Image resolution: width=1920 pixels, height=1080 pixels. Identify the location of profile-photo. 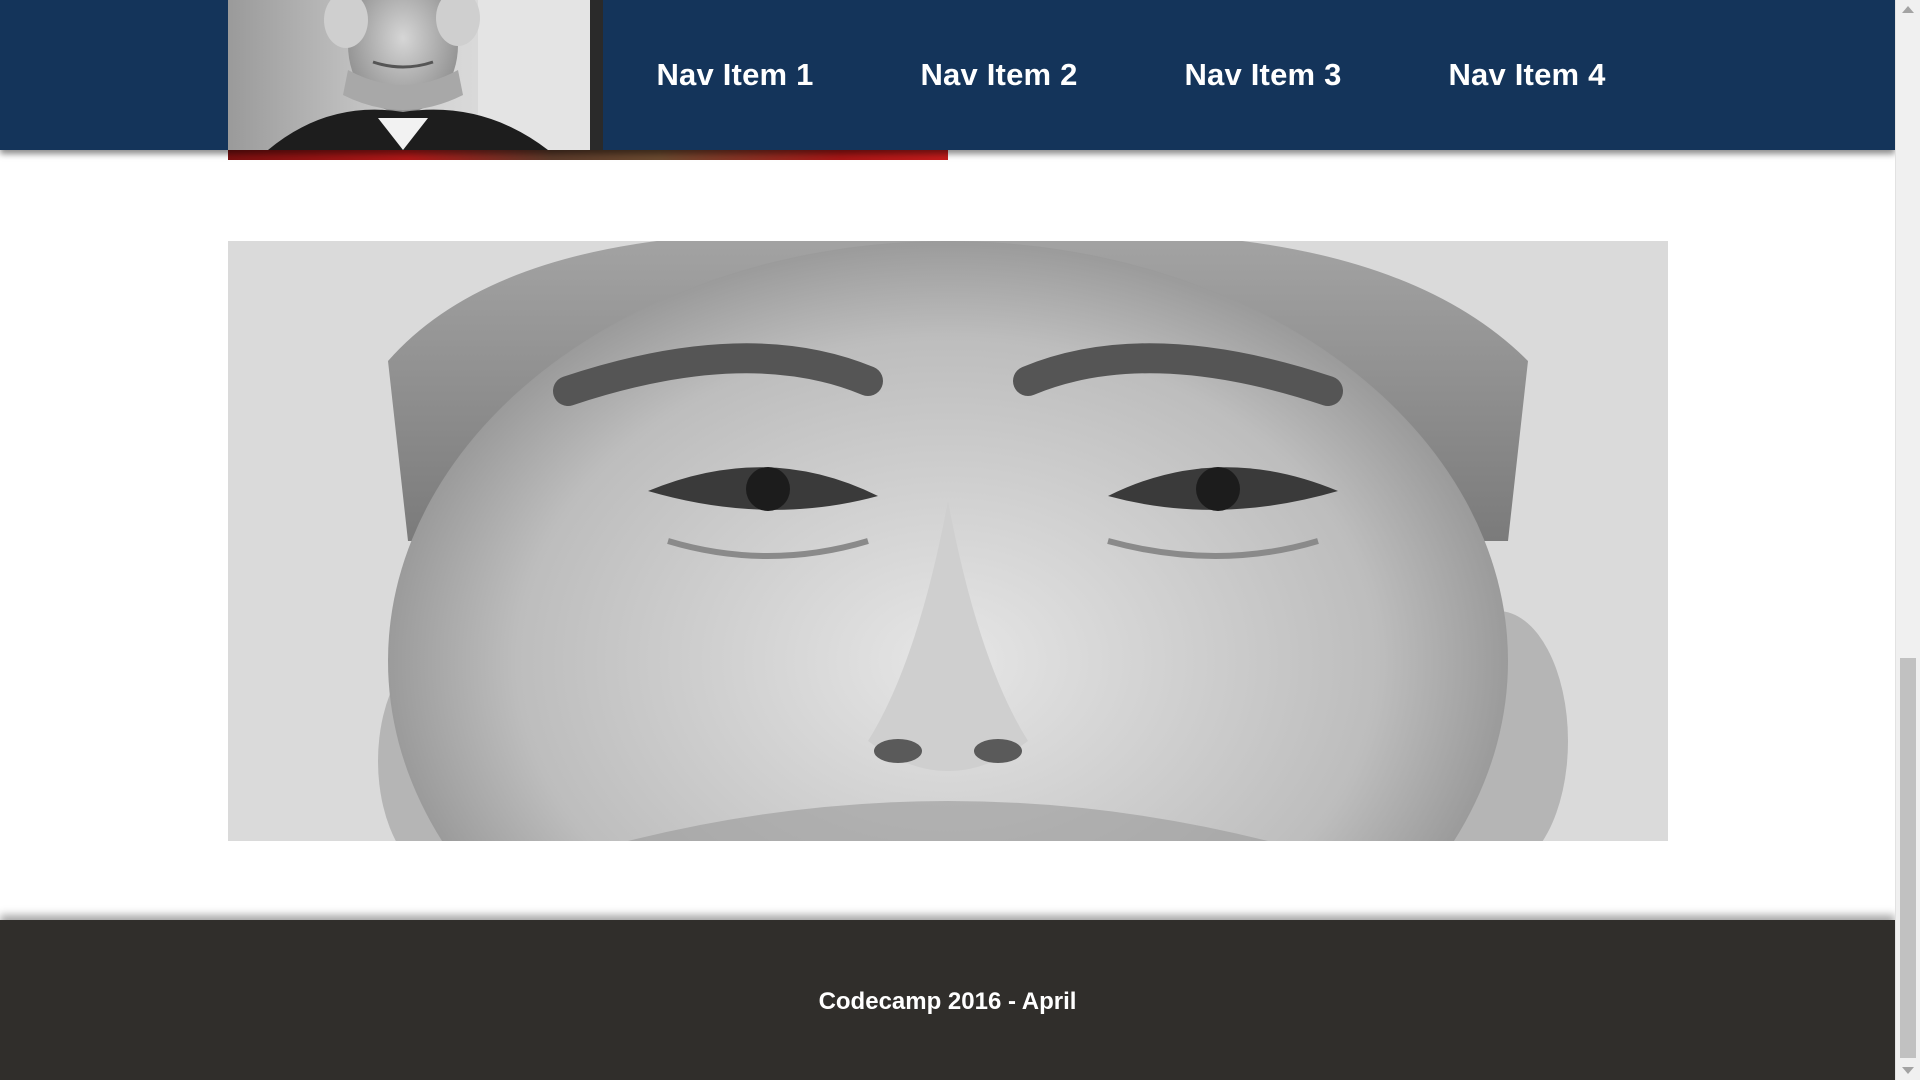
(415, 75).